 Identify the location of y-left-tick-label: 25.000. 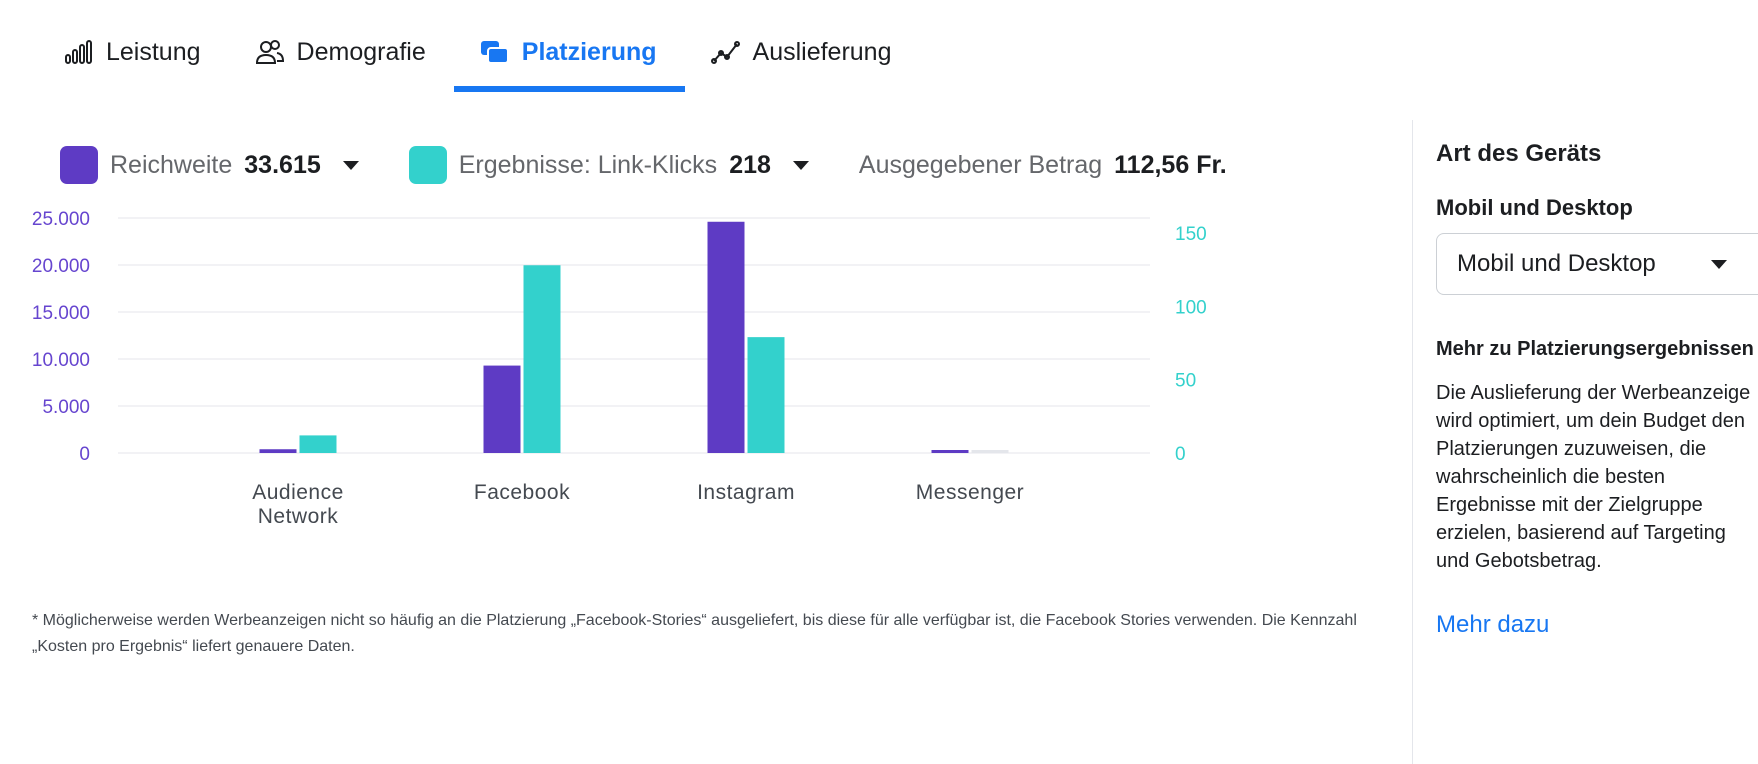
(61, 219).